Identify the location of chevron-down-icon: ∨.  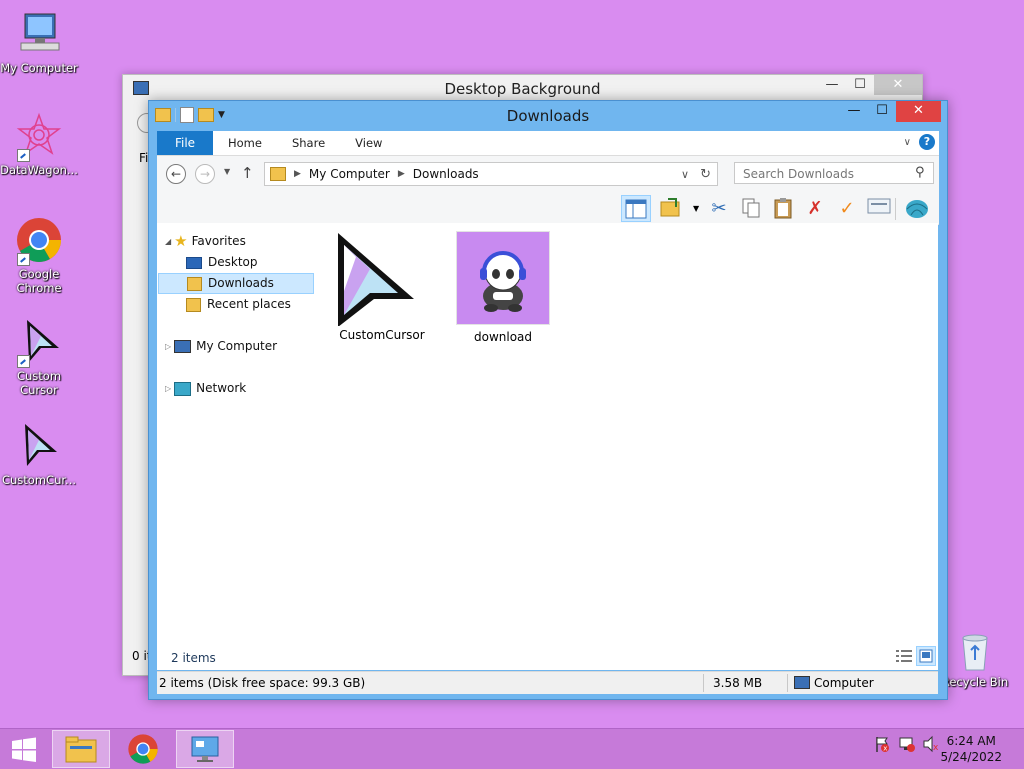
(907, 142).